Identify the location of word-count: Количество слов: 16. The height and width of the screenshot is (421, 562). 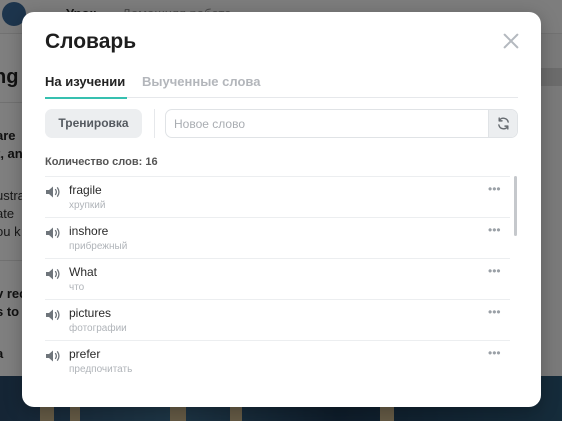
(101, 162).